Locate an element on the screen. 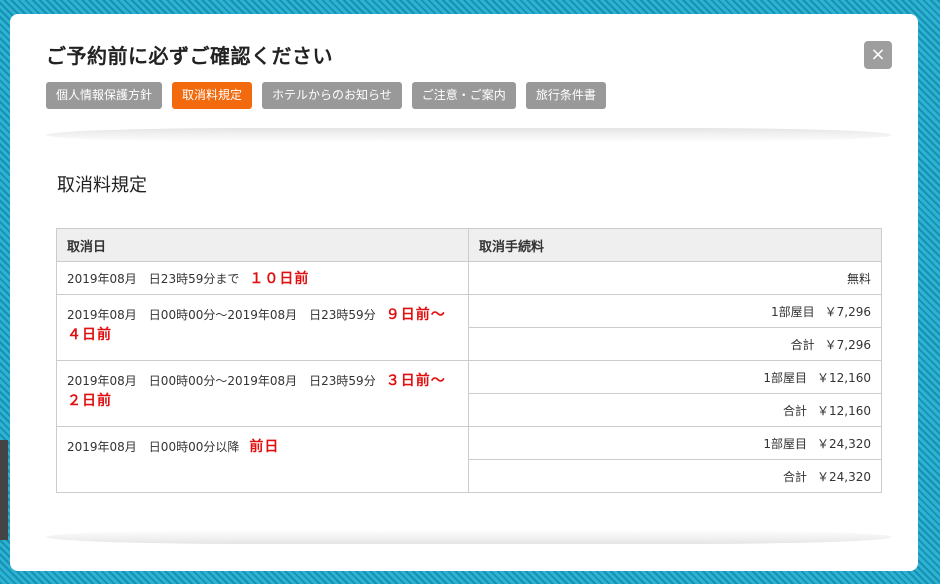  per-room-amount: ￥24,320 is located at coordinates (844, 443).